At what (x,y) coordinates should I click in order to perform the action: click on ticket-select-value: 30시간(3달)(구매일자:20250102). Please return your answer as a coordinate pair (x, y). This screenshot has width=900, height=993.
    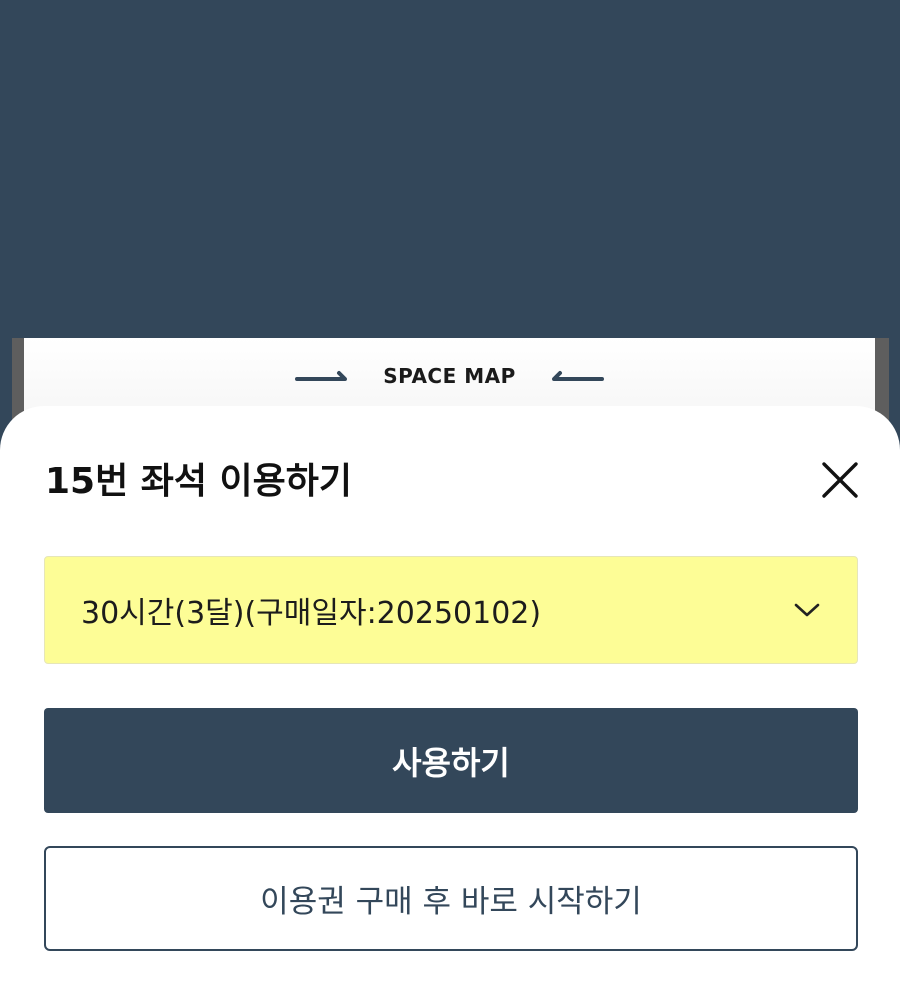
    Looking at the image, I should click on (311, 613).